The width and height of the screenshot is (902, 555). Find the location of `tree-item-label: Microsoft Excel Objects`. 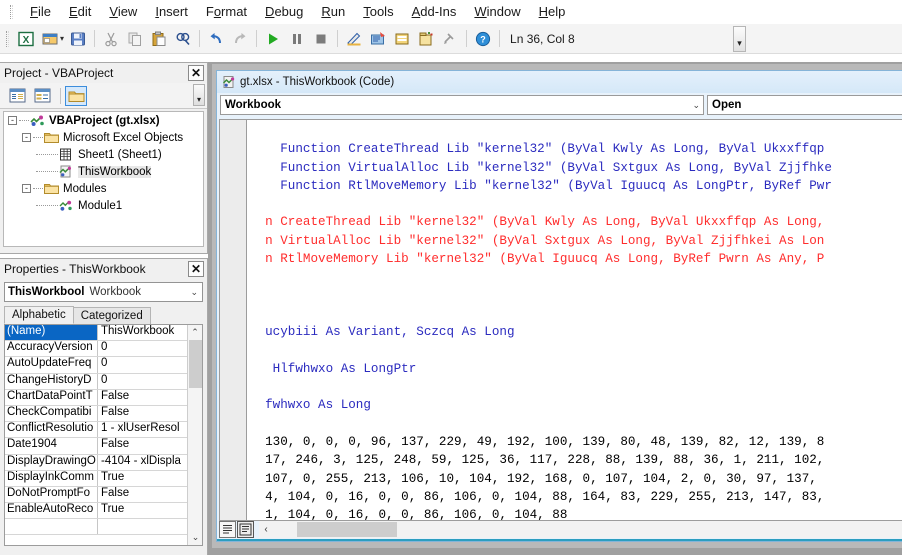

tree-item-label: Microsoft Excel Objects is located at coordinates (123, 137).